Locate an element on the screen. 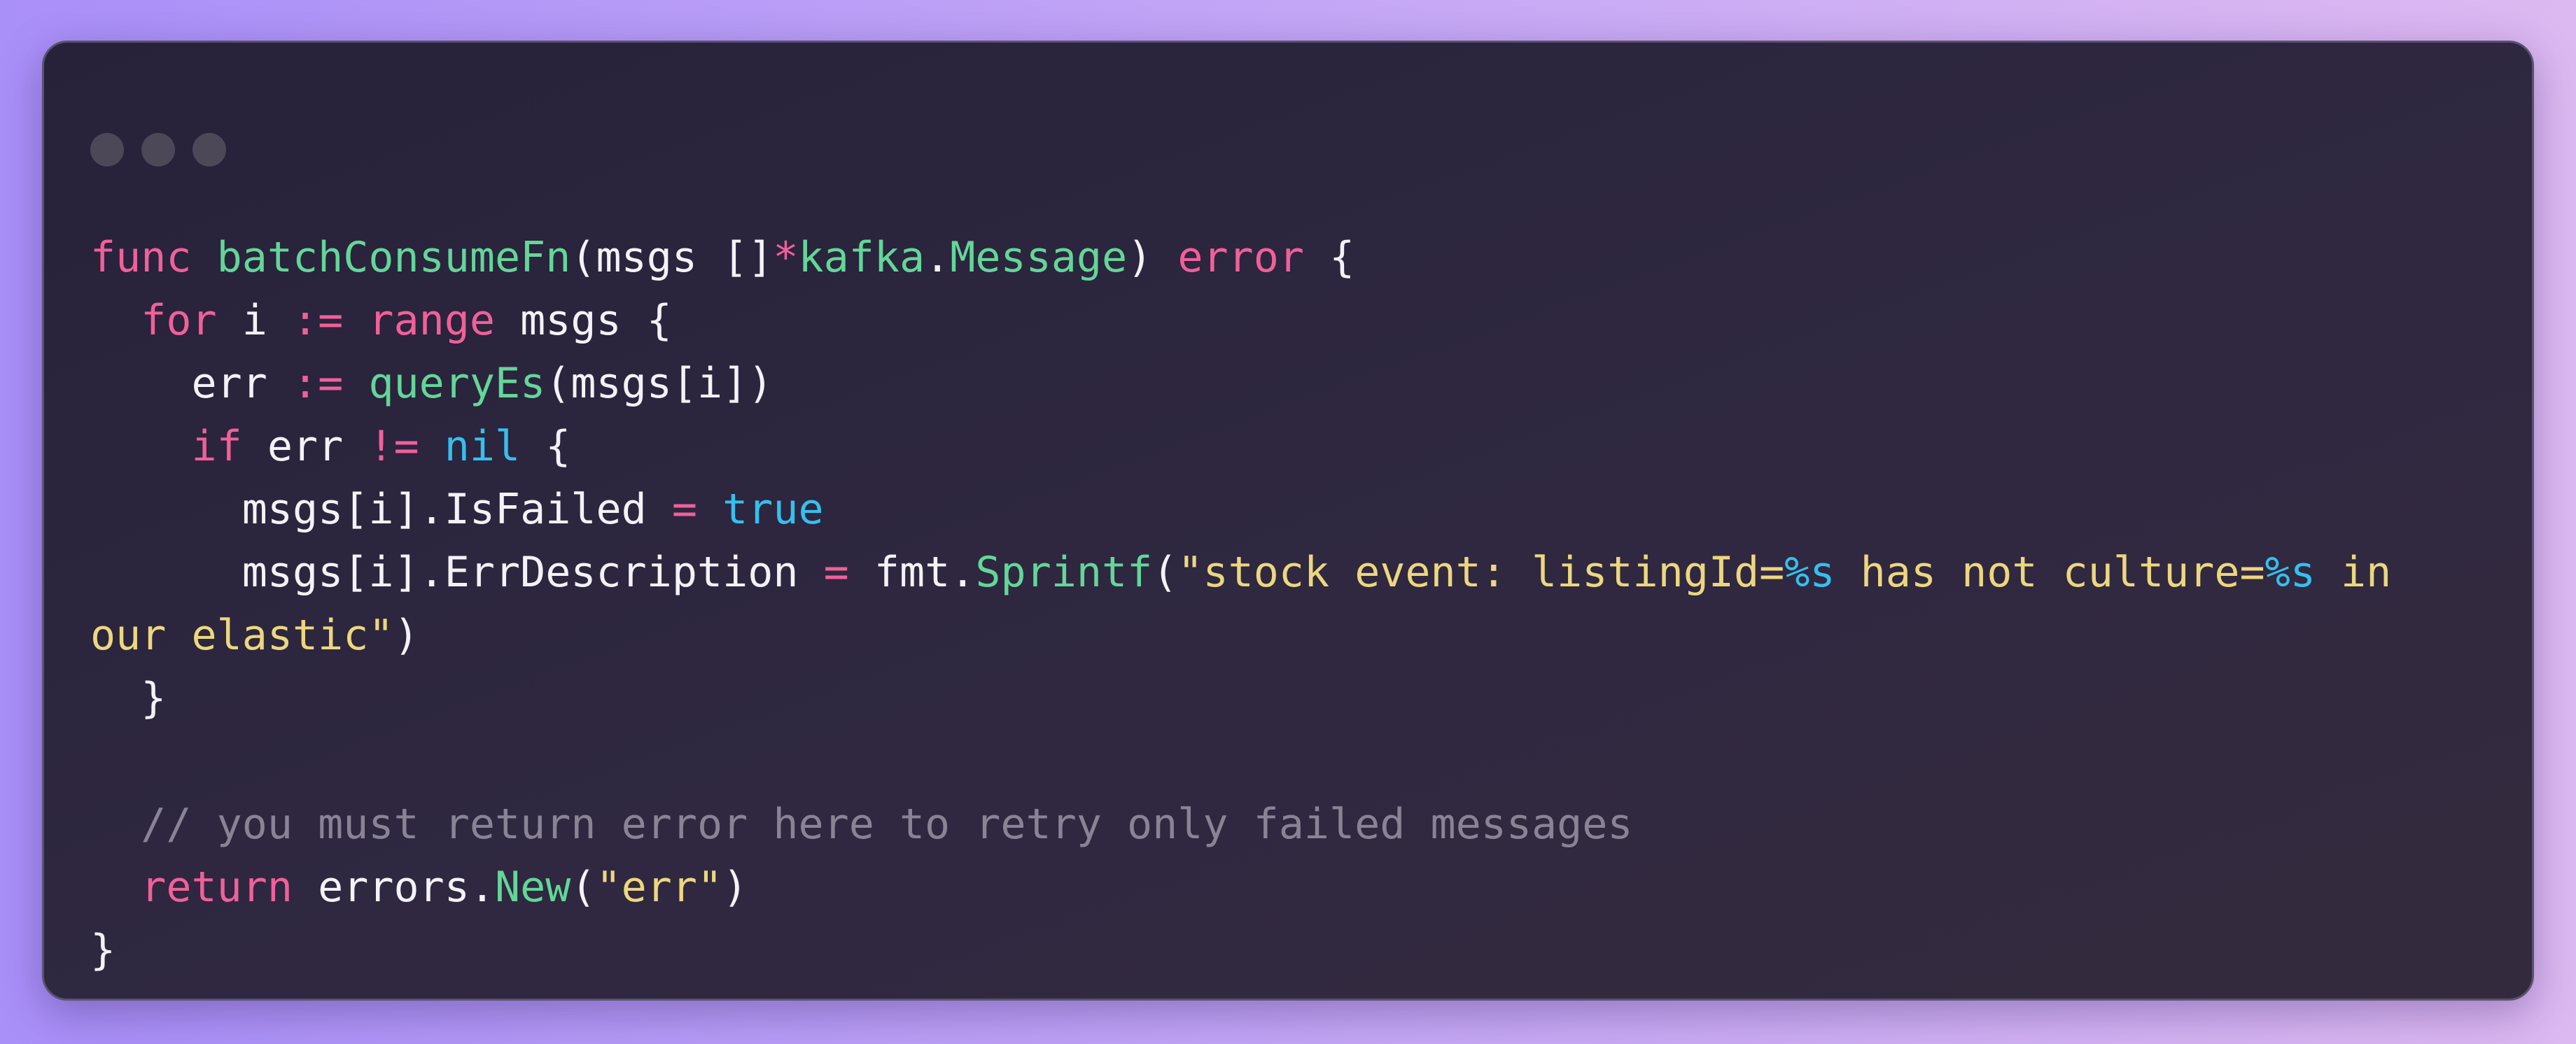 The image size is (2576, 1044). code-token: Message is located at coordinates (1039, 257).